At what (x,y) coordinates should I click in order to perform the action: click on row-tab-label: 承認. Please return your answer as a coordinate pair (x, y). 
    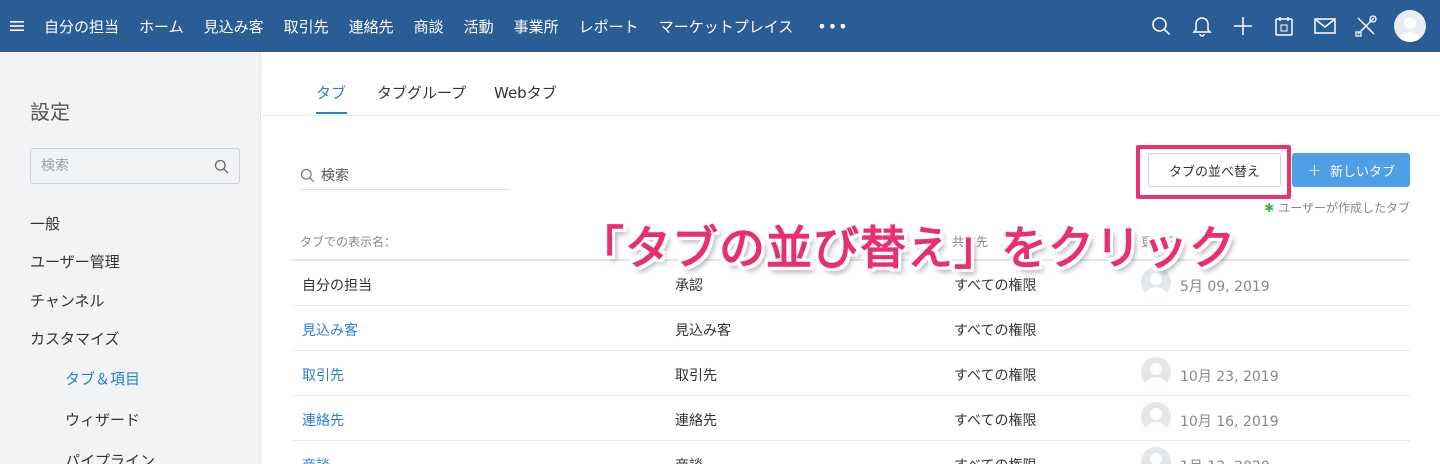
    Looking at the image, I should click on (689, 286).